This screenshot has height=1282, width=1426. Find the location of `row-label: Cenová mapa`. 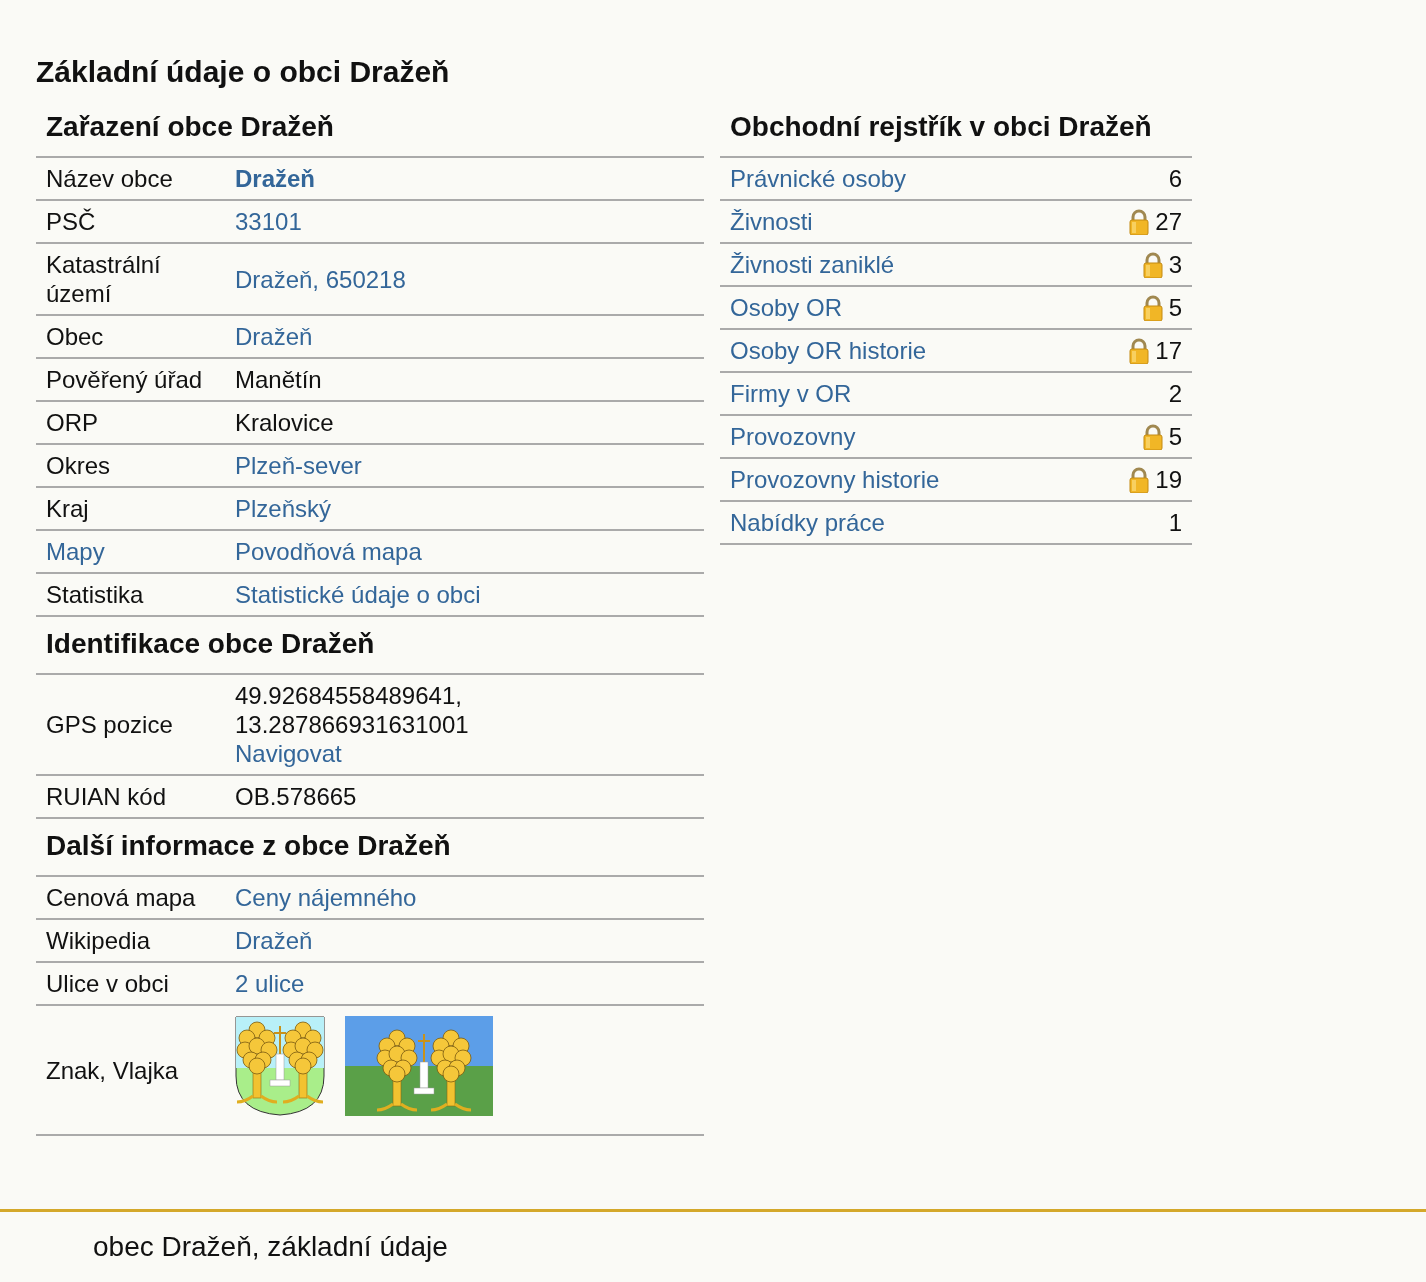

row-label: Cenová mapa is located at coordinates (121, 897).